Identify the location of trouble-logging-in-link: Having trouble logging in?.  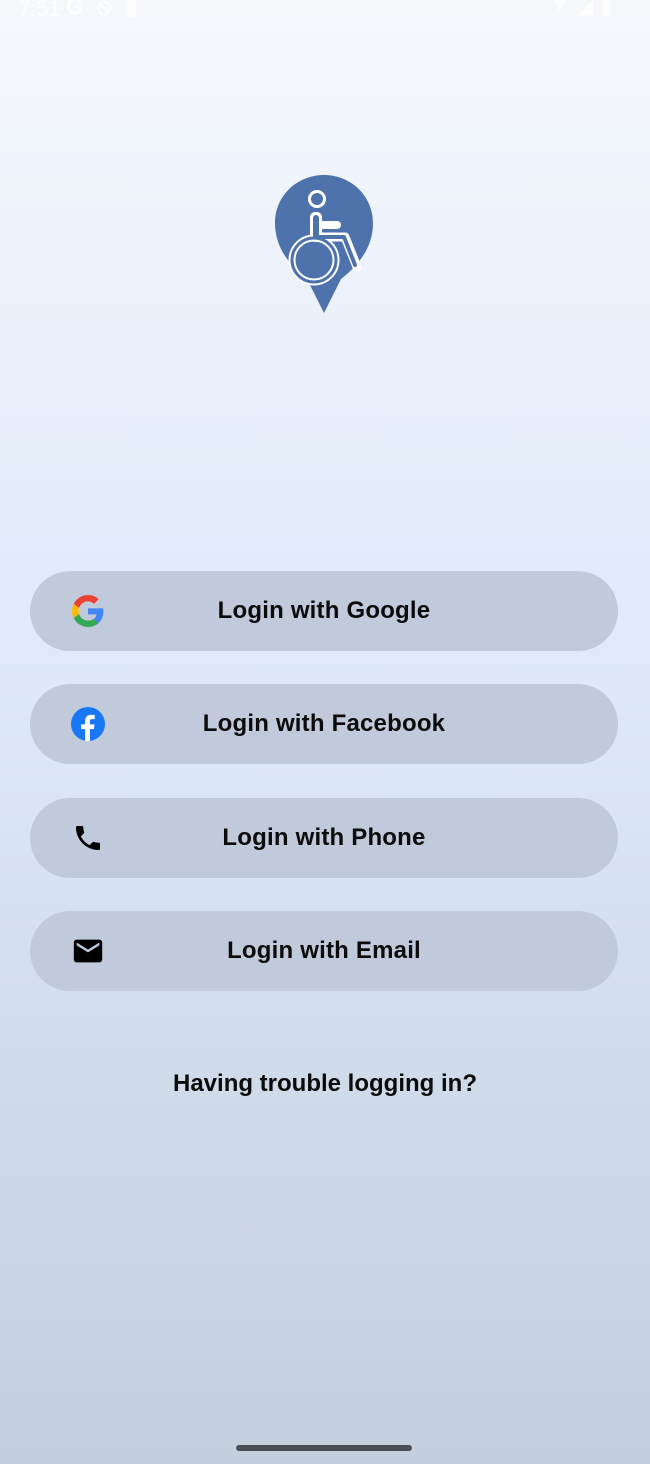
(325, 1084).